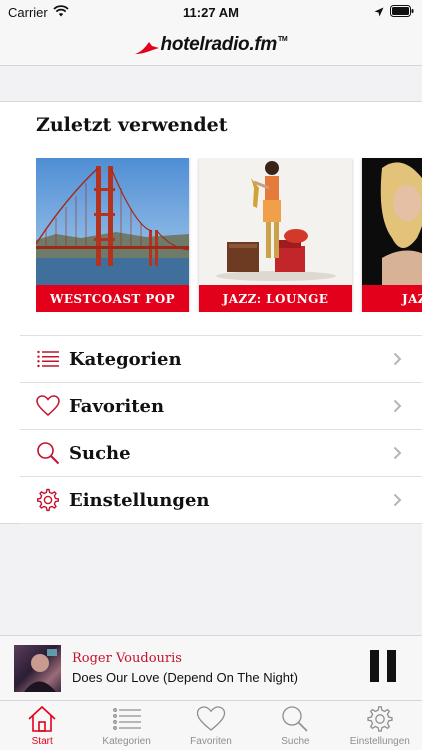  I want to click on tab-suche: Suche, so click(295, 725).